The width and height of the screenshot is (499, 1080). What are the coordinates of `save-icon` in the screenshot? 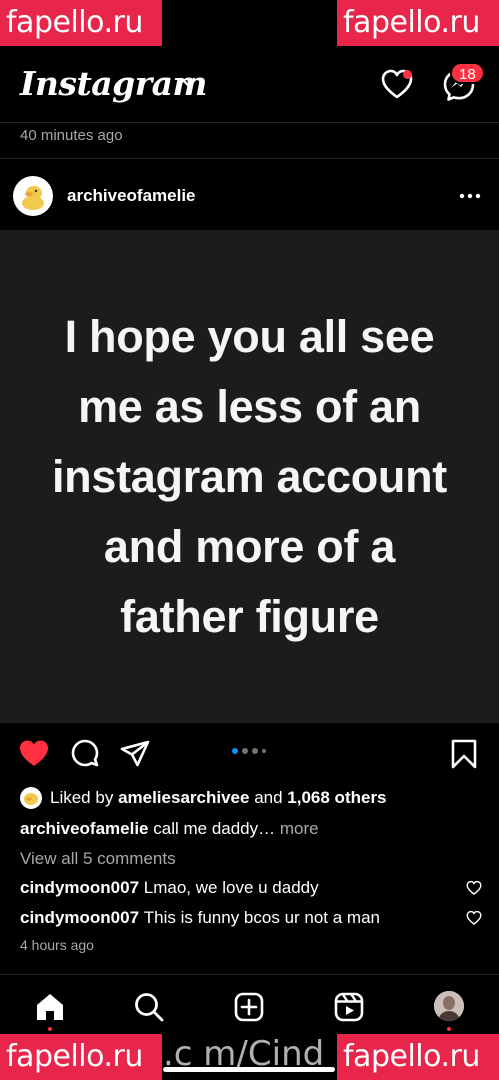 It's located at (464, 754).